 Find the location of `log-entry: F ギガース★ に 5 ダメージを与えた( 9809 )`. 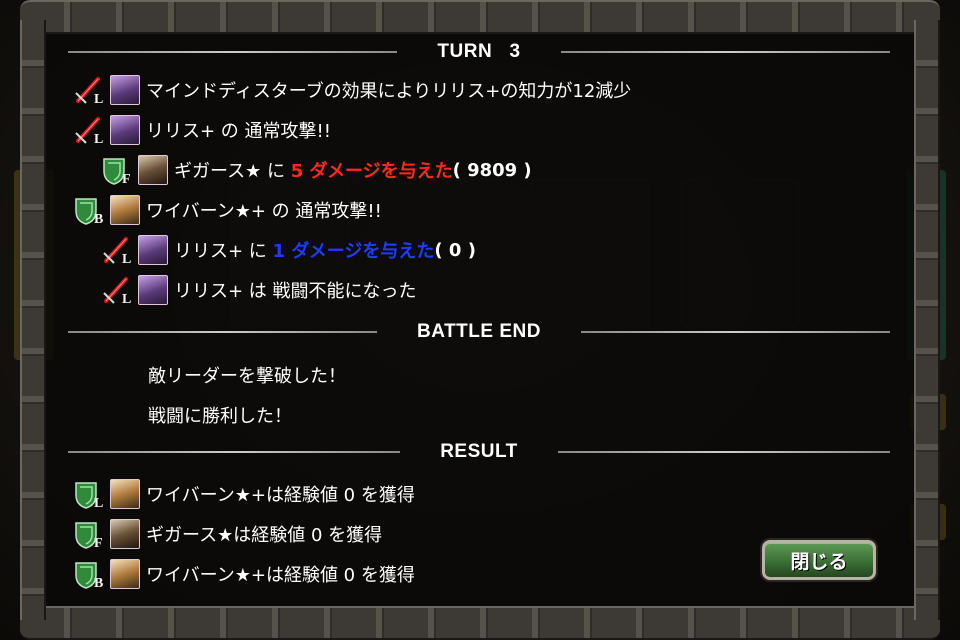

log-entry: F ギガース★ に 5 ダメージを与えた( 9809 ) is located at coordinates (316, 170).